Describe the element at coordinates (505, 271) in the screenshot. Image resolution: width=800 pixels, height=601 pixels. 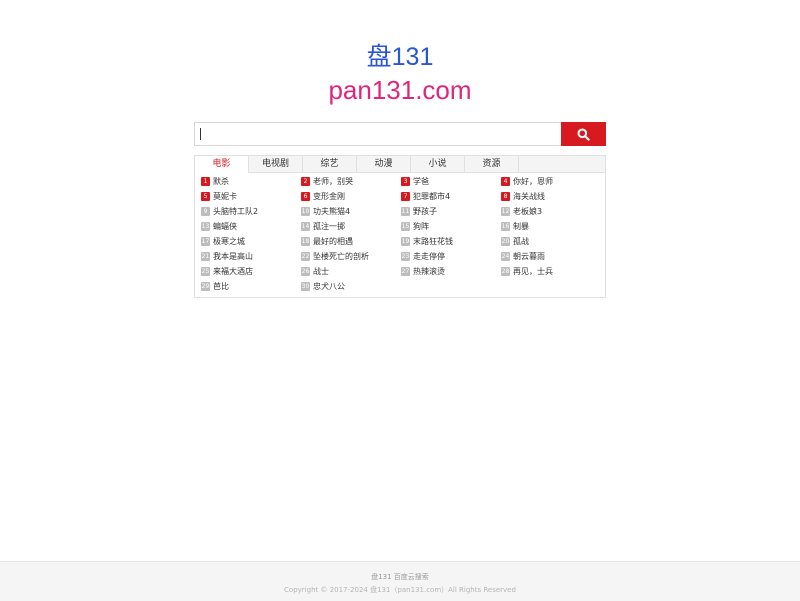
I see `rank-badge: 28` at that location.